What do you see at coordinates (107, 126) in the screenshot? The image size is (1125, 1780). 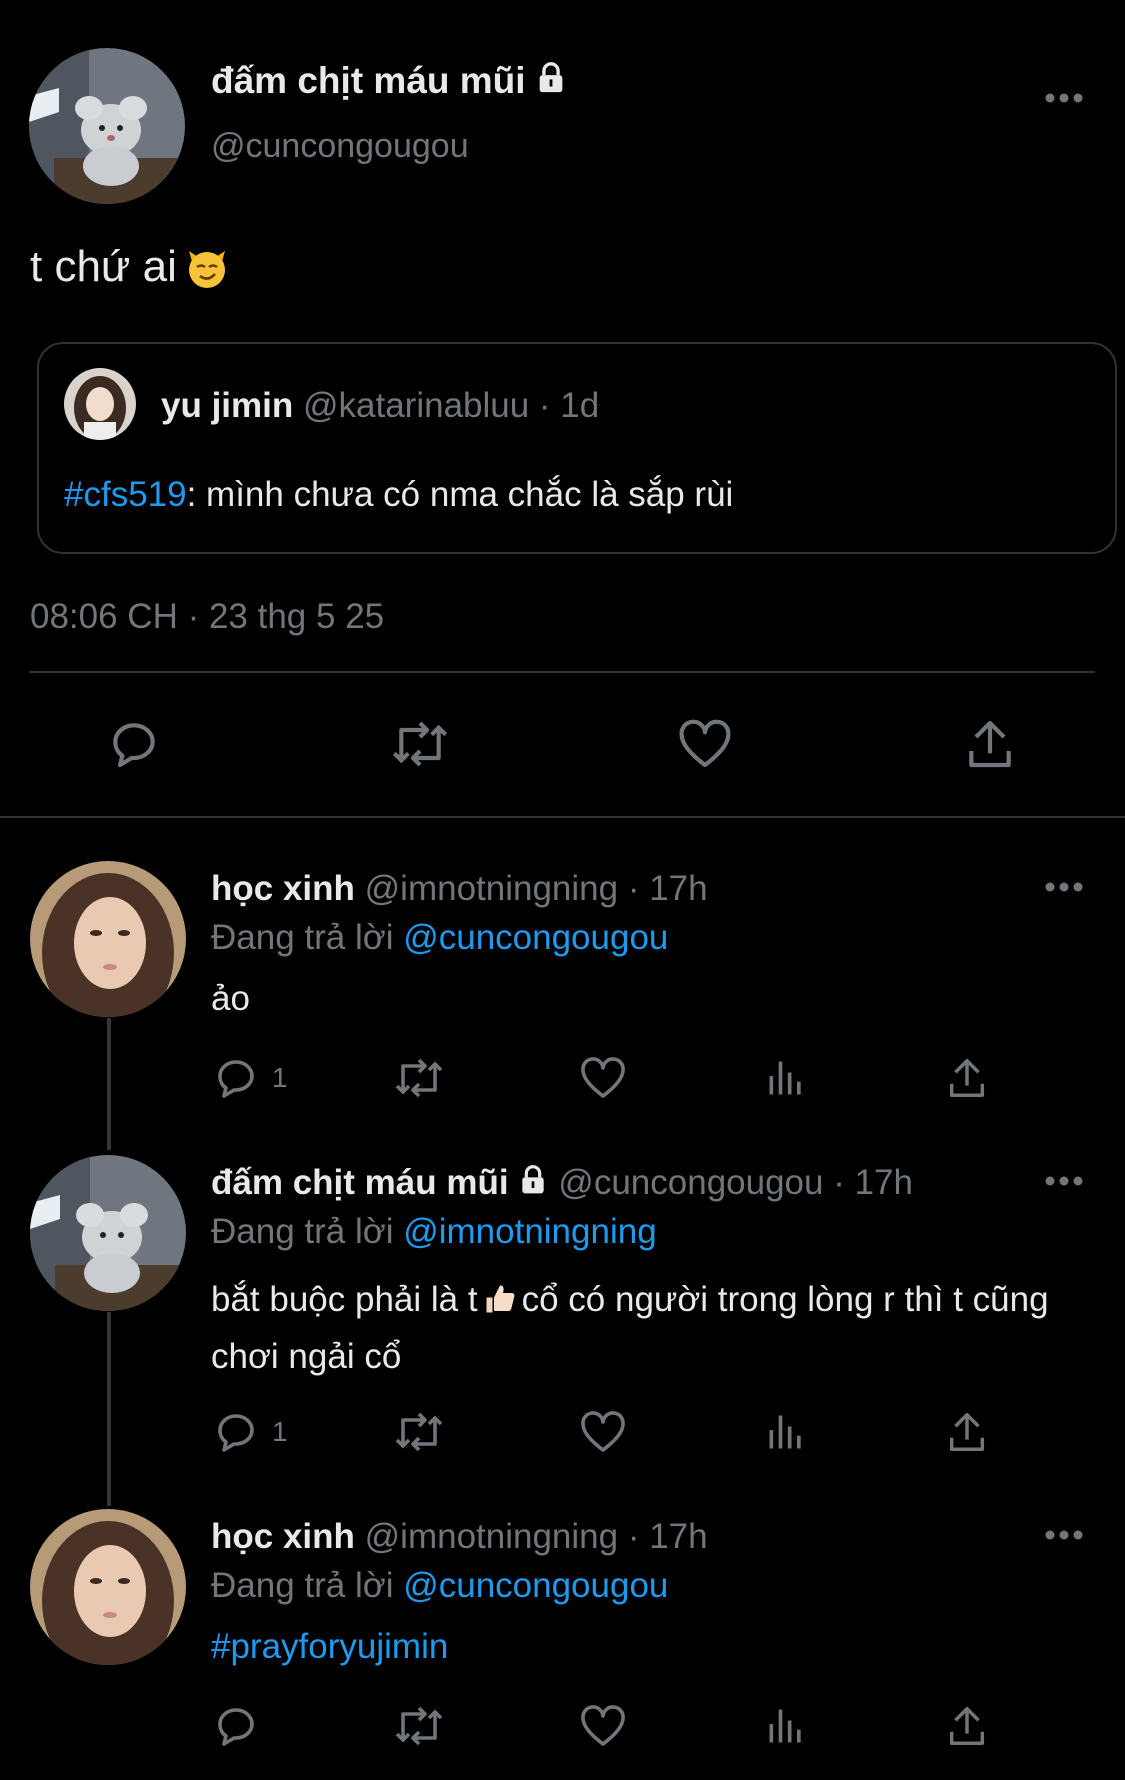 I see `main-avatar` at bounding box center [107, 126].